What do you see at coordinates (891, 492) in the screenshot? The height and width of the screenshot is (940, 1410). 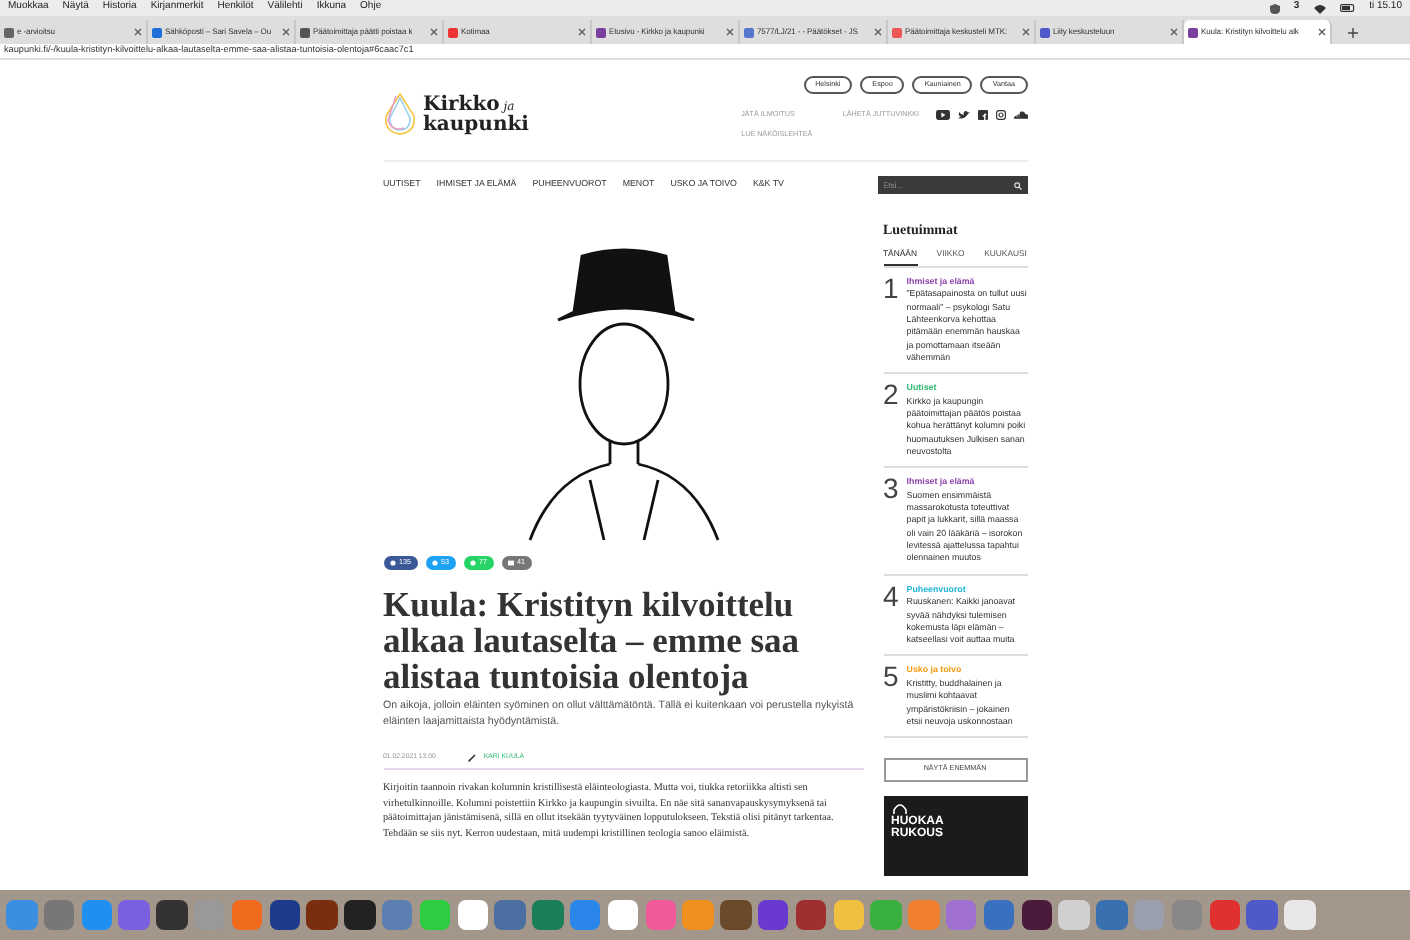 I see `rank-number: 3` at bounding box center [891, 492].